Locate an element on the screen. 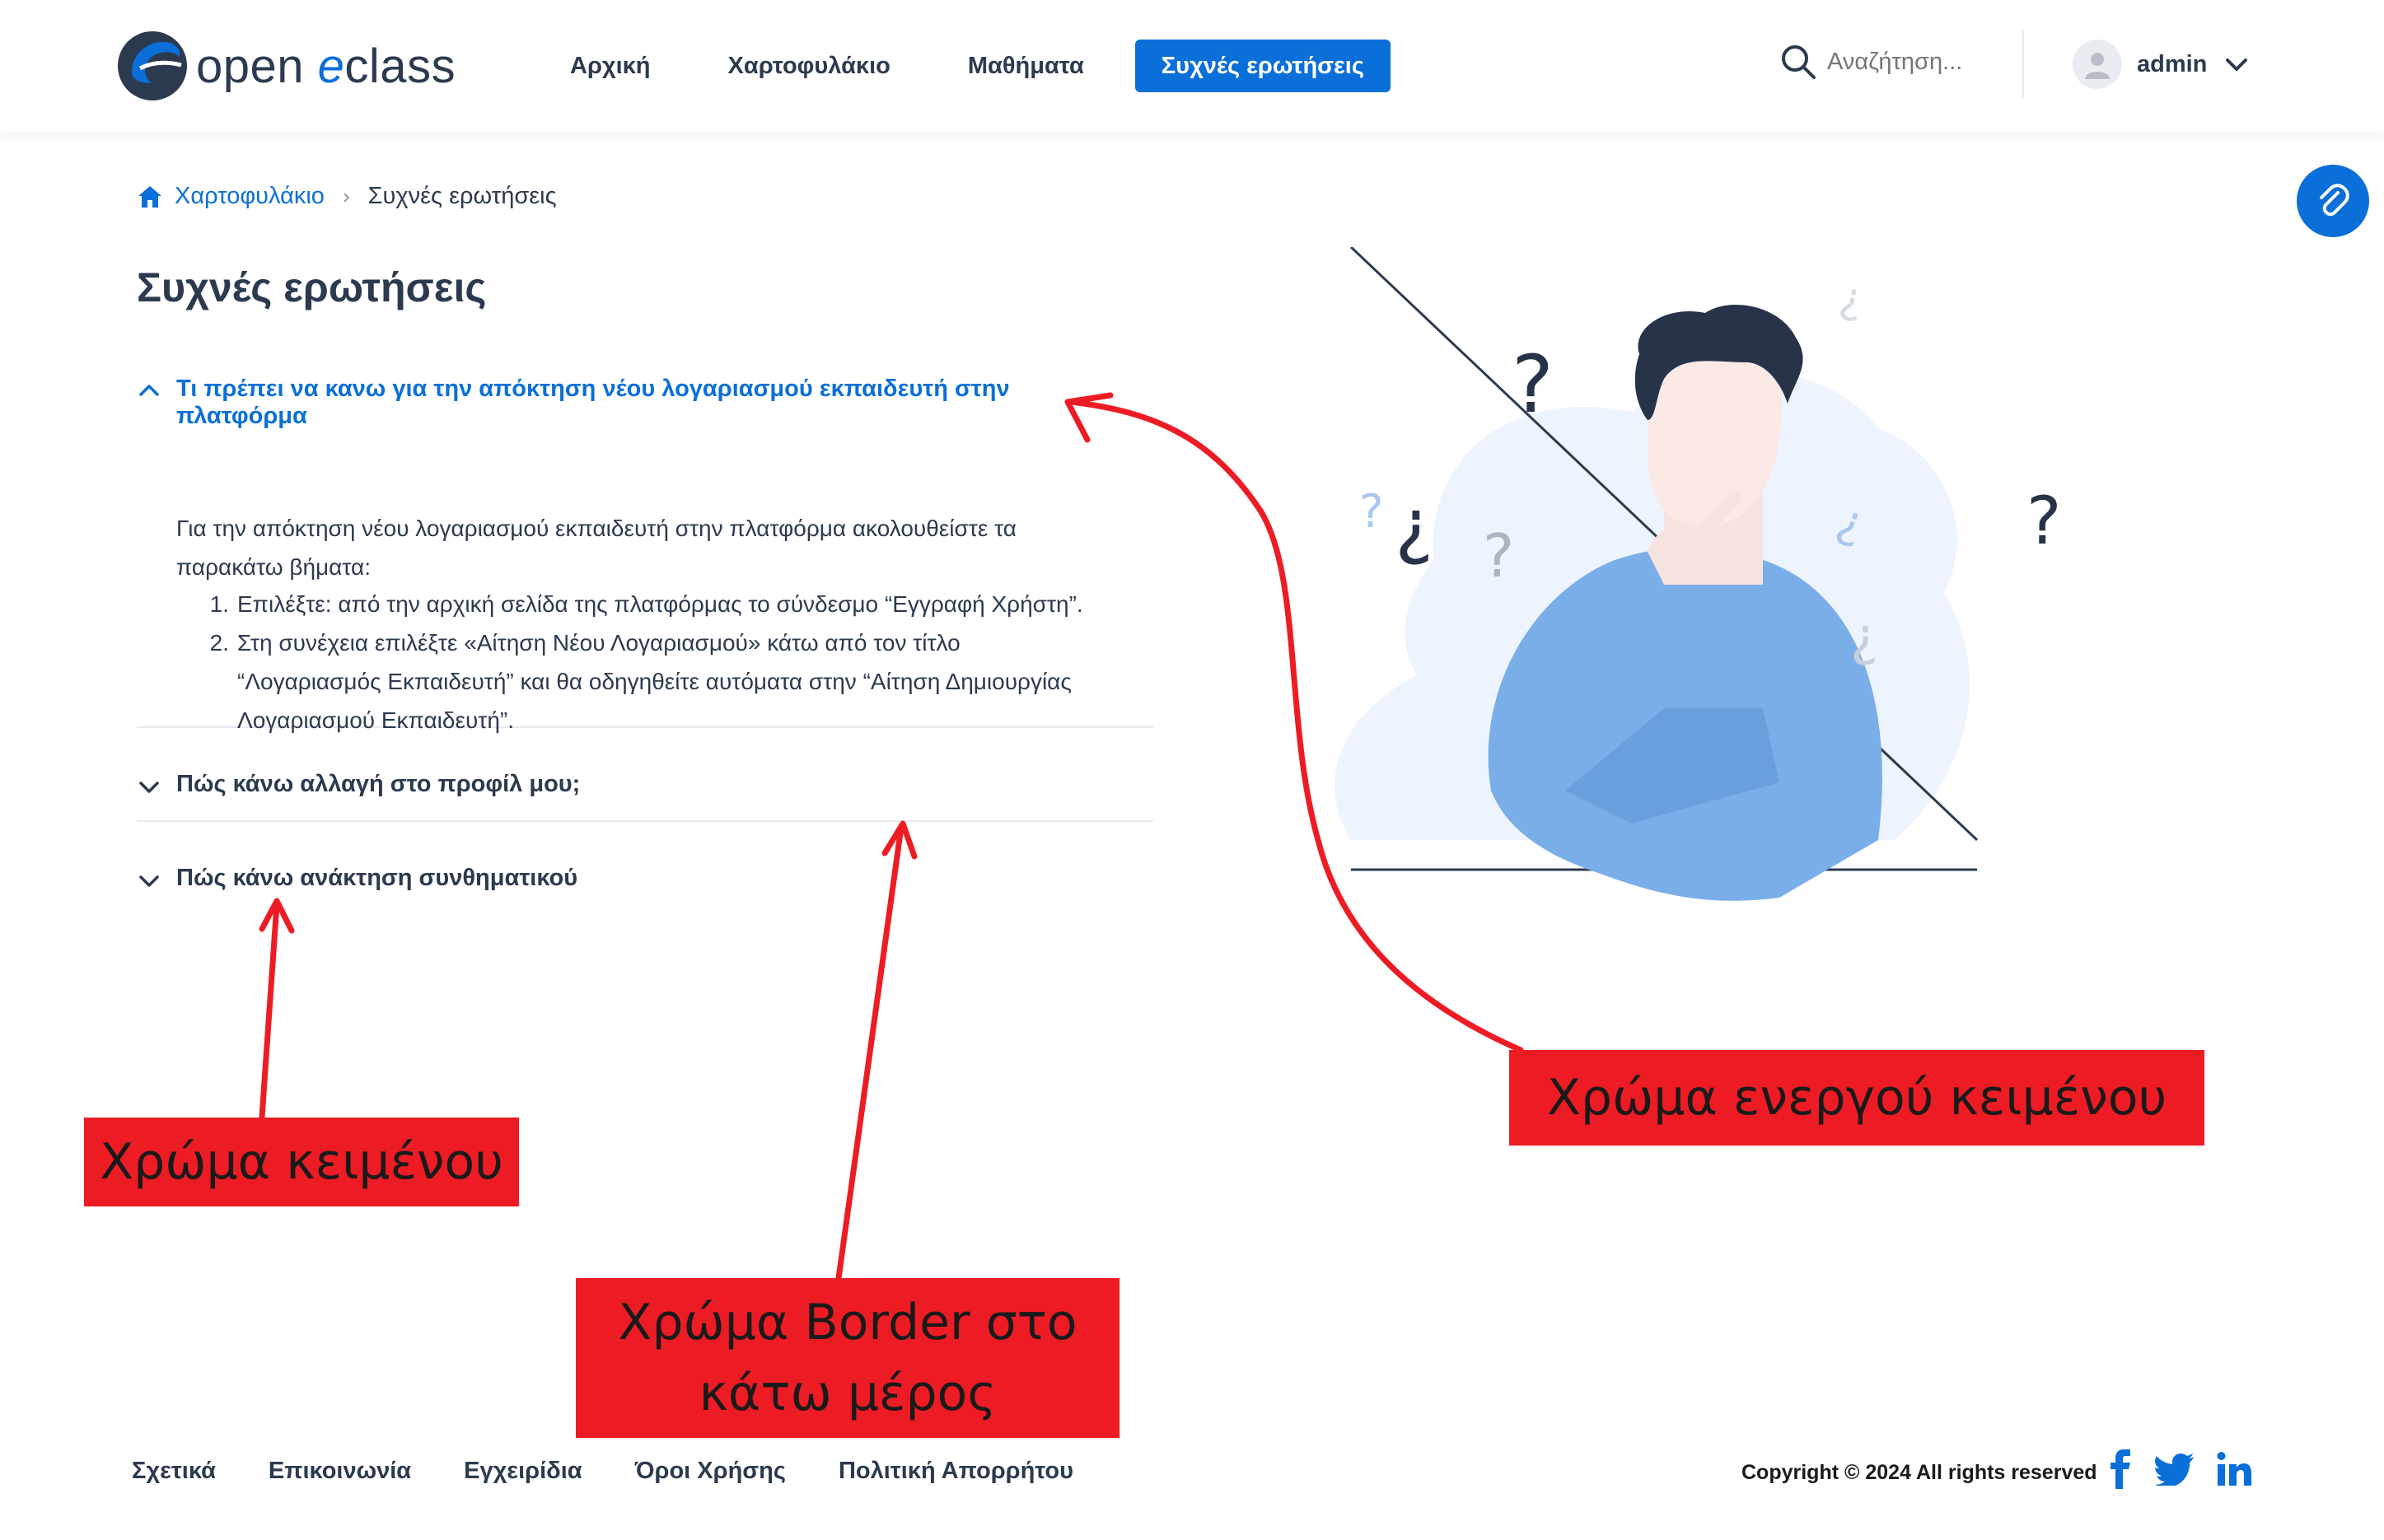 The height and width of the screenshot is (1540, 2384). logo-mark-icon is located at coordinates (152, 65).